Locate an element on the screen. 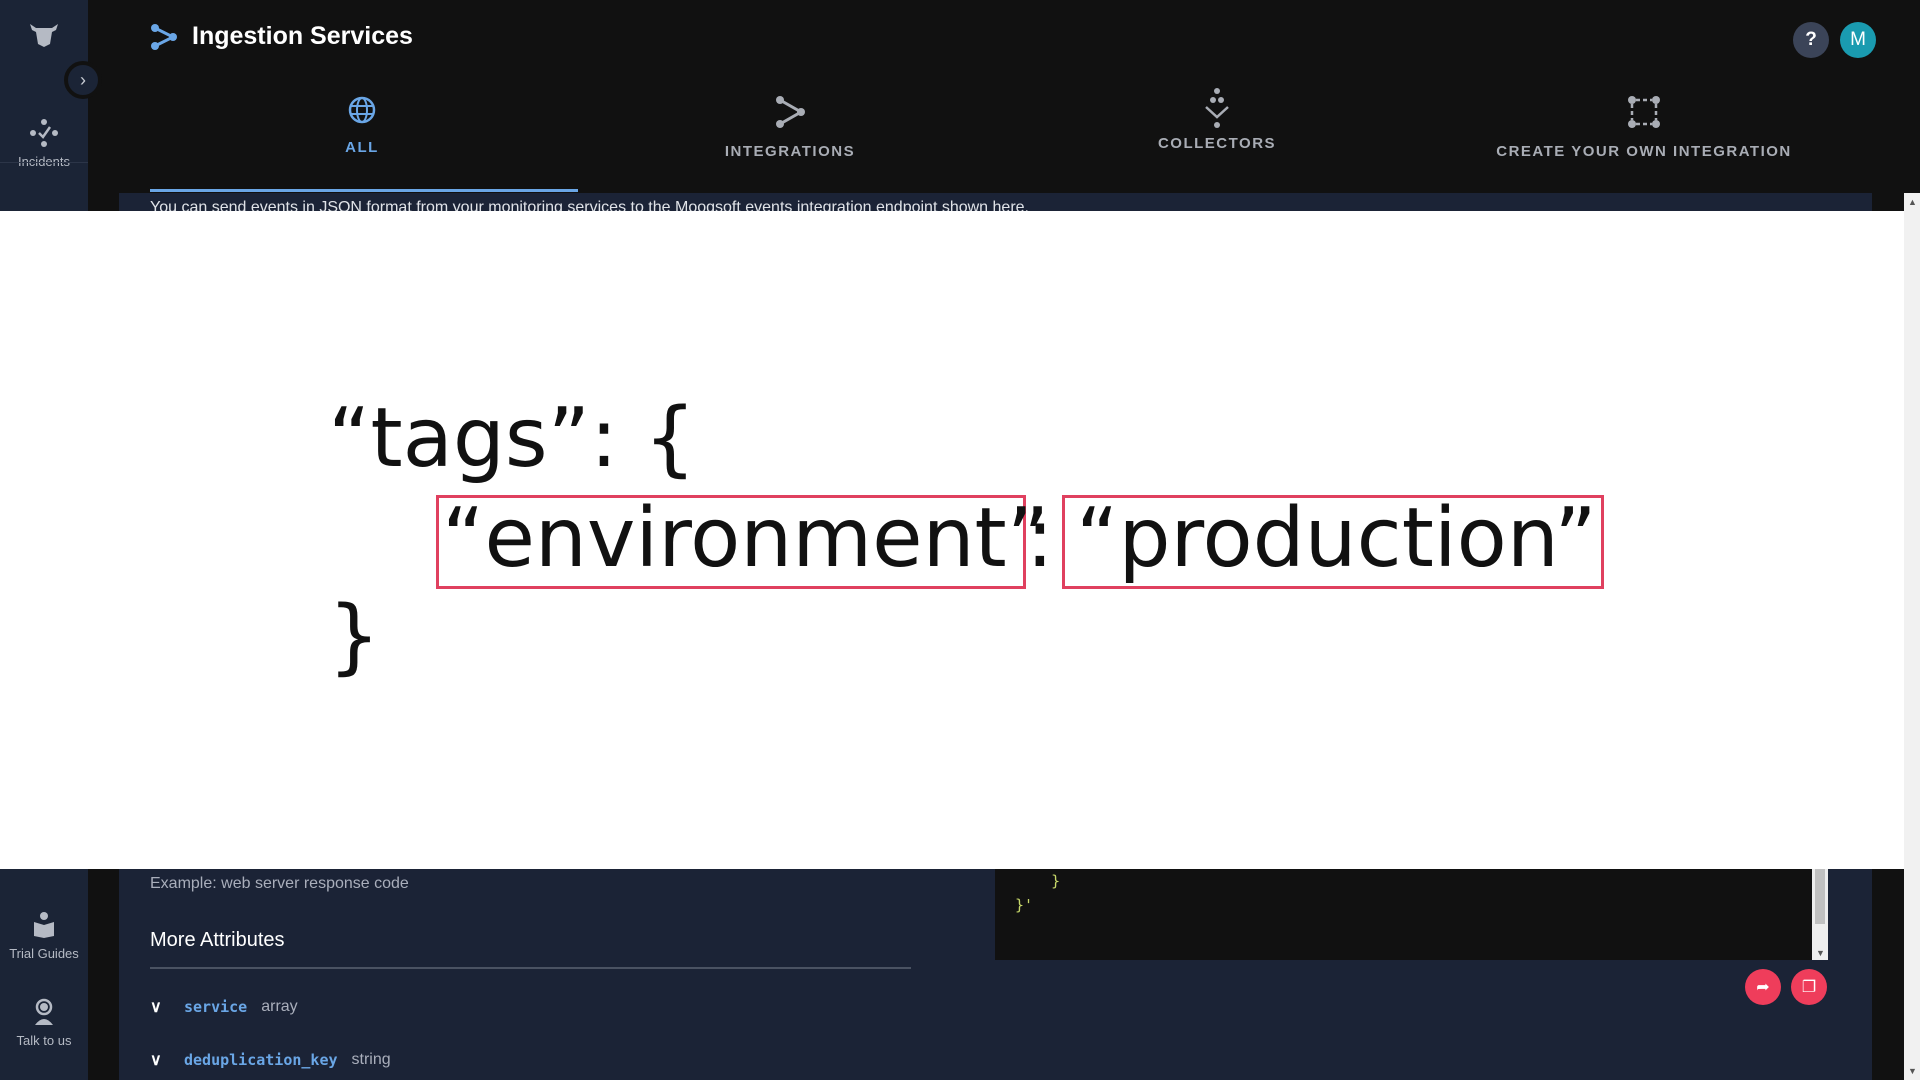 This screenshot has height=1080, width=1920. sidebar-item-label: Trial Guides is located at coordinates (44, 953).